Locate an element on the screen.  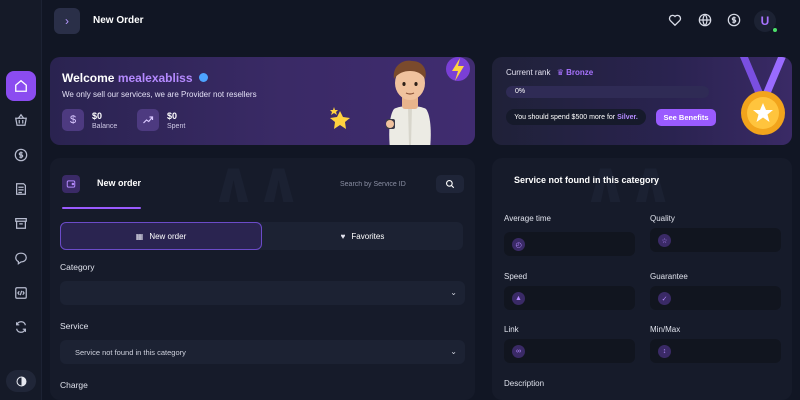
sidebar-item-home is located at coordinates (21, 86).